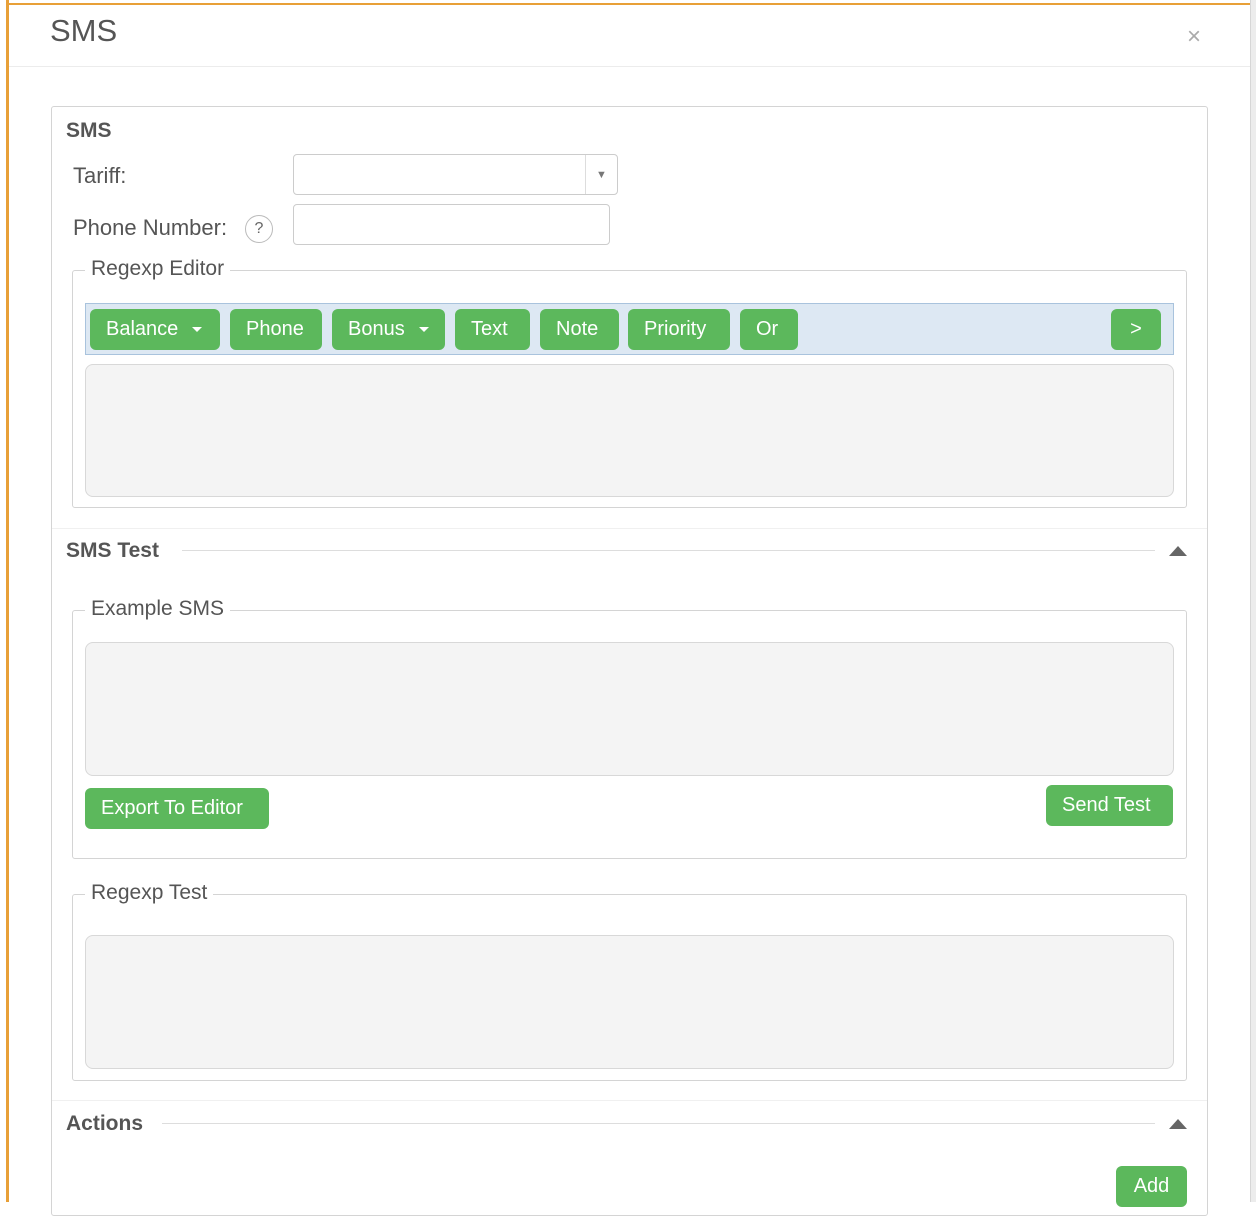 The height and width of the screenshot is (1216, 1256). Describe the element at coordinates (112, 550) in the screenshot. I see `sms-test-title: SMS Test` at that location.